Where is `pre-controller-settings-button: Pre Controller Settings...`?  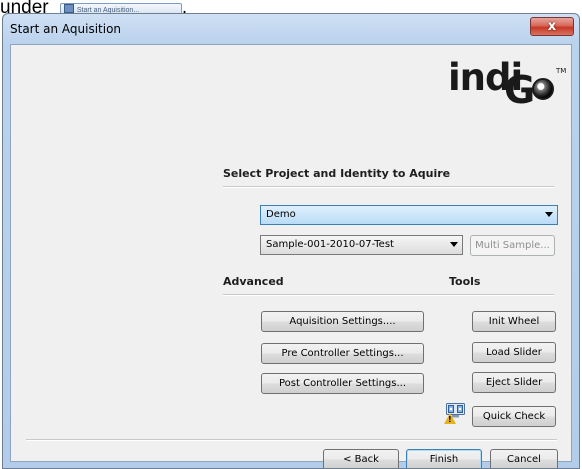 pre-controller-settings-button: Pre Controller Settings... is located at coordinates (342, 353).